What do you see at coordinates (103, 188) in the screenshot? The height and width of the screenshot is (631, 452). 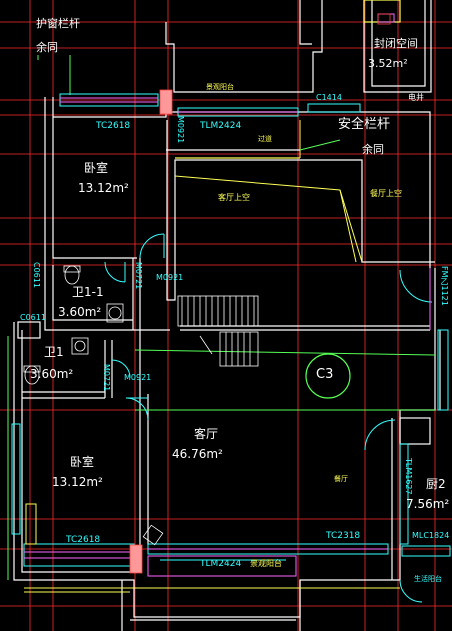 I see `label-bedroom1-area: 13.12m²` at bounding box center [103, 188].